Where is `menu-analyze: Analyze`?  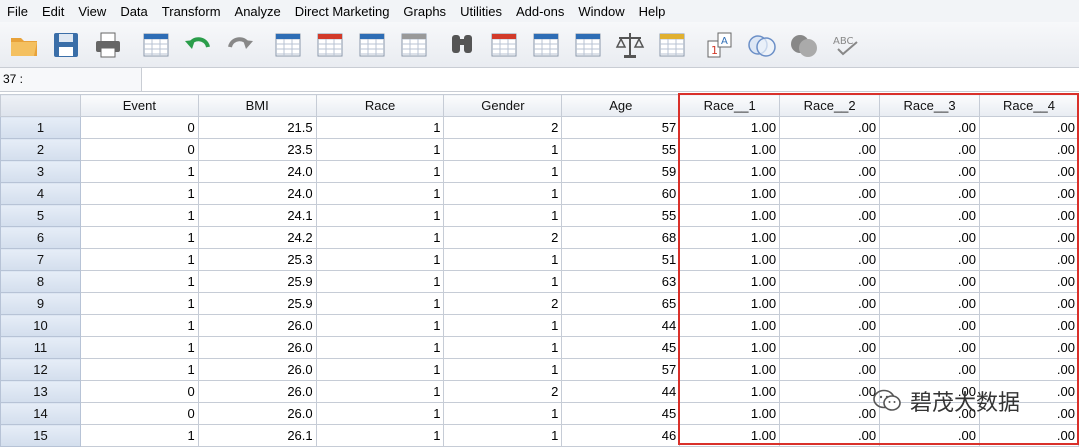 menu-analyze: Analyze is located at coordinates (258, 11).